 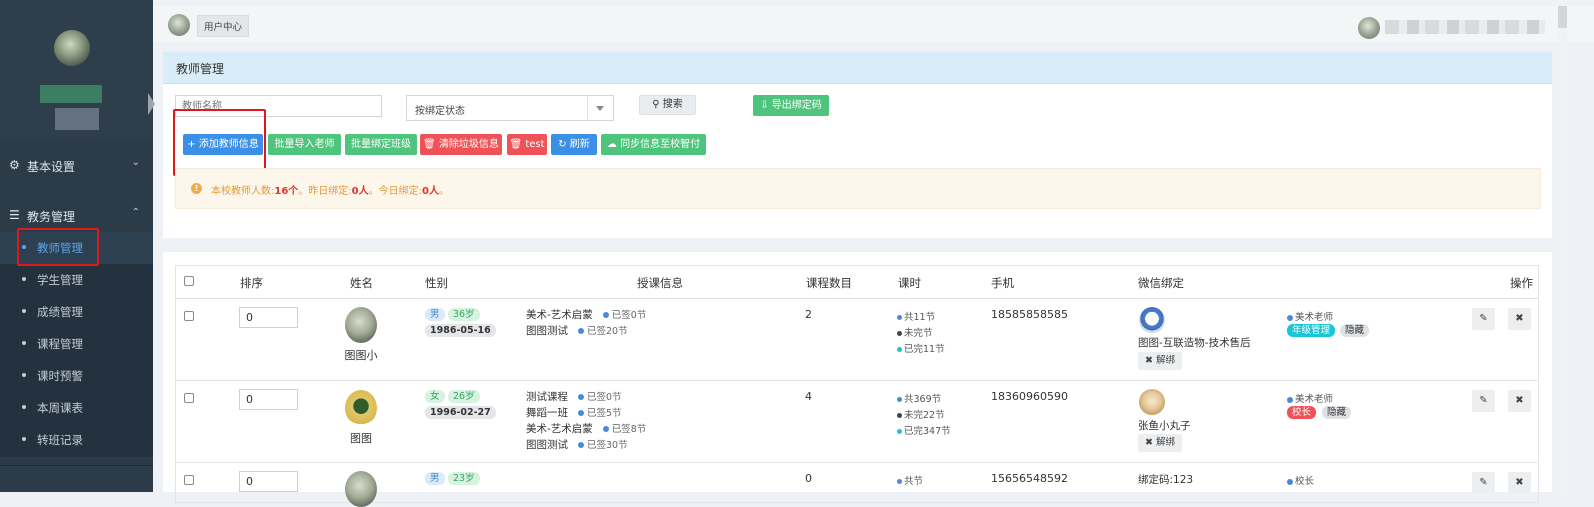 What do you see at coordinates (909, 283) in the screenshot?
I see `column-header-hours: 课时` at bounding box center [909, 283].